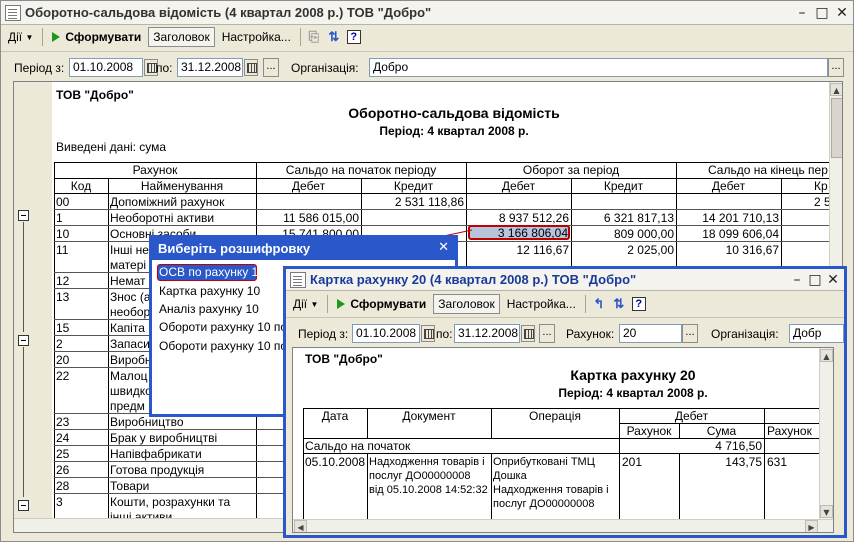 This screenshot has width=854, height=542. I want to click on horizontal-scrollbar: ◀ ▶, so click(563, 525).